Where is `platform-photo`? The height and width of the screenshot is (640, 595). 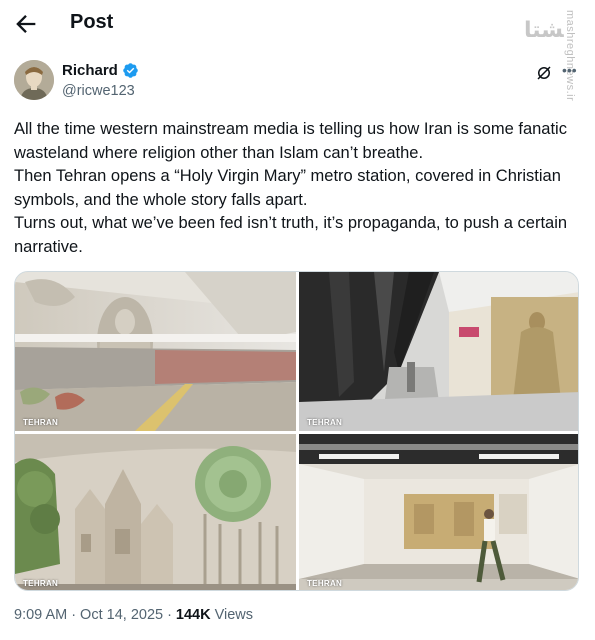 platform-photo is located at coordinates (155, 351).